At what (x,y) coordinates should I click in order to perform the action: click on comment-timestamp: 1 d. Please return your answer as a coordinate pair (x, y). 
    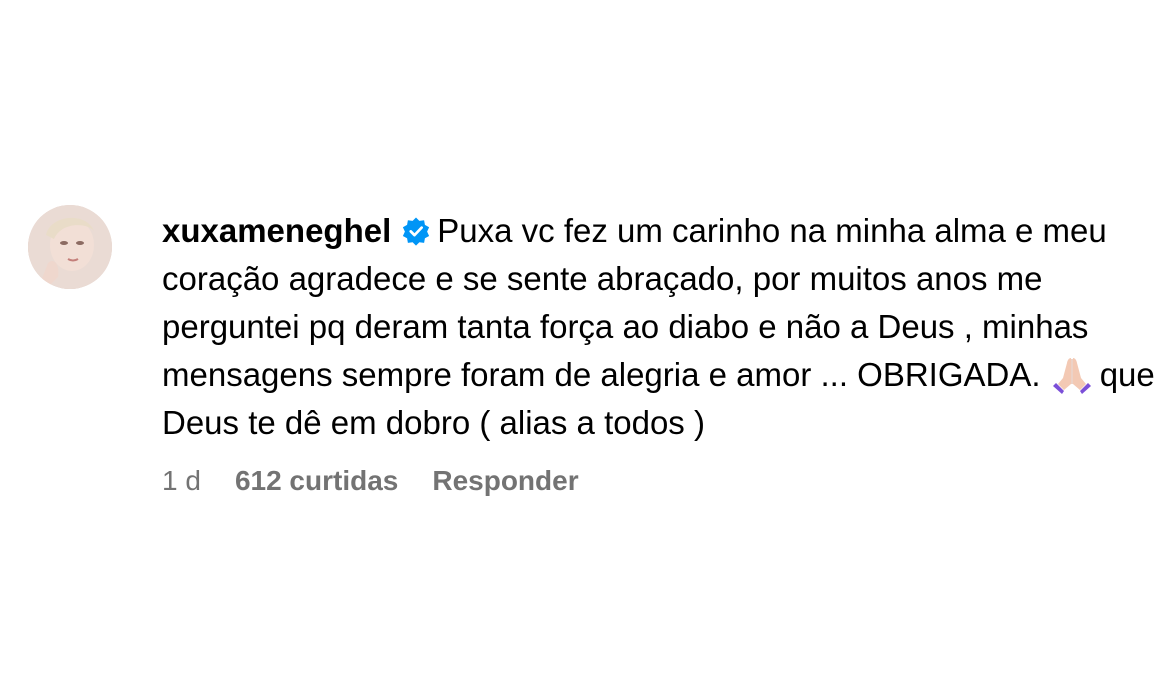
    Looking at the image, I should click on (181, 481).